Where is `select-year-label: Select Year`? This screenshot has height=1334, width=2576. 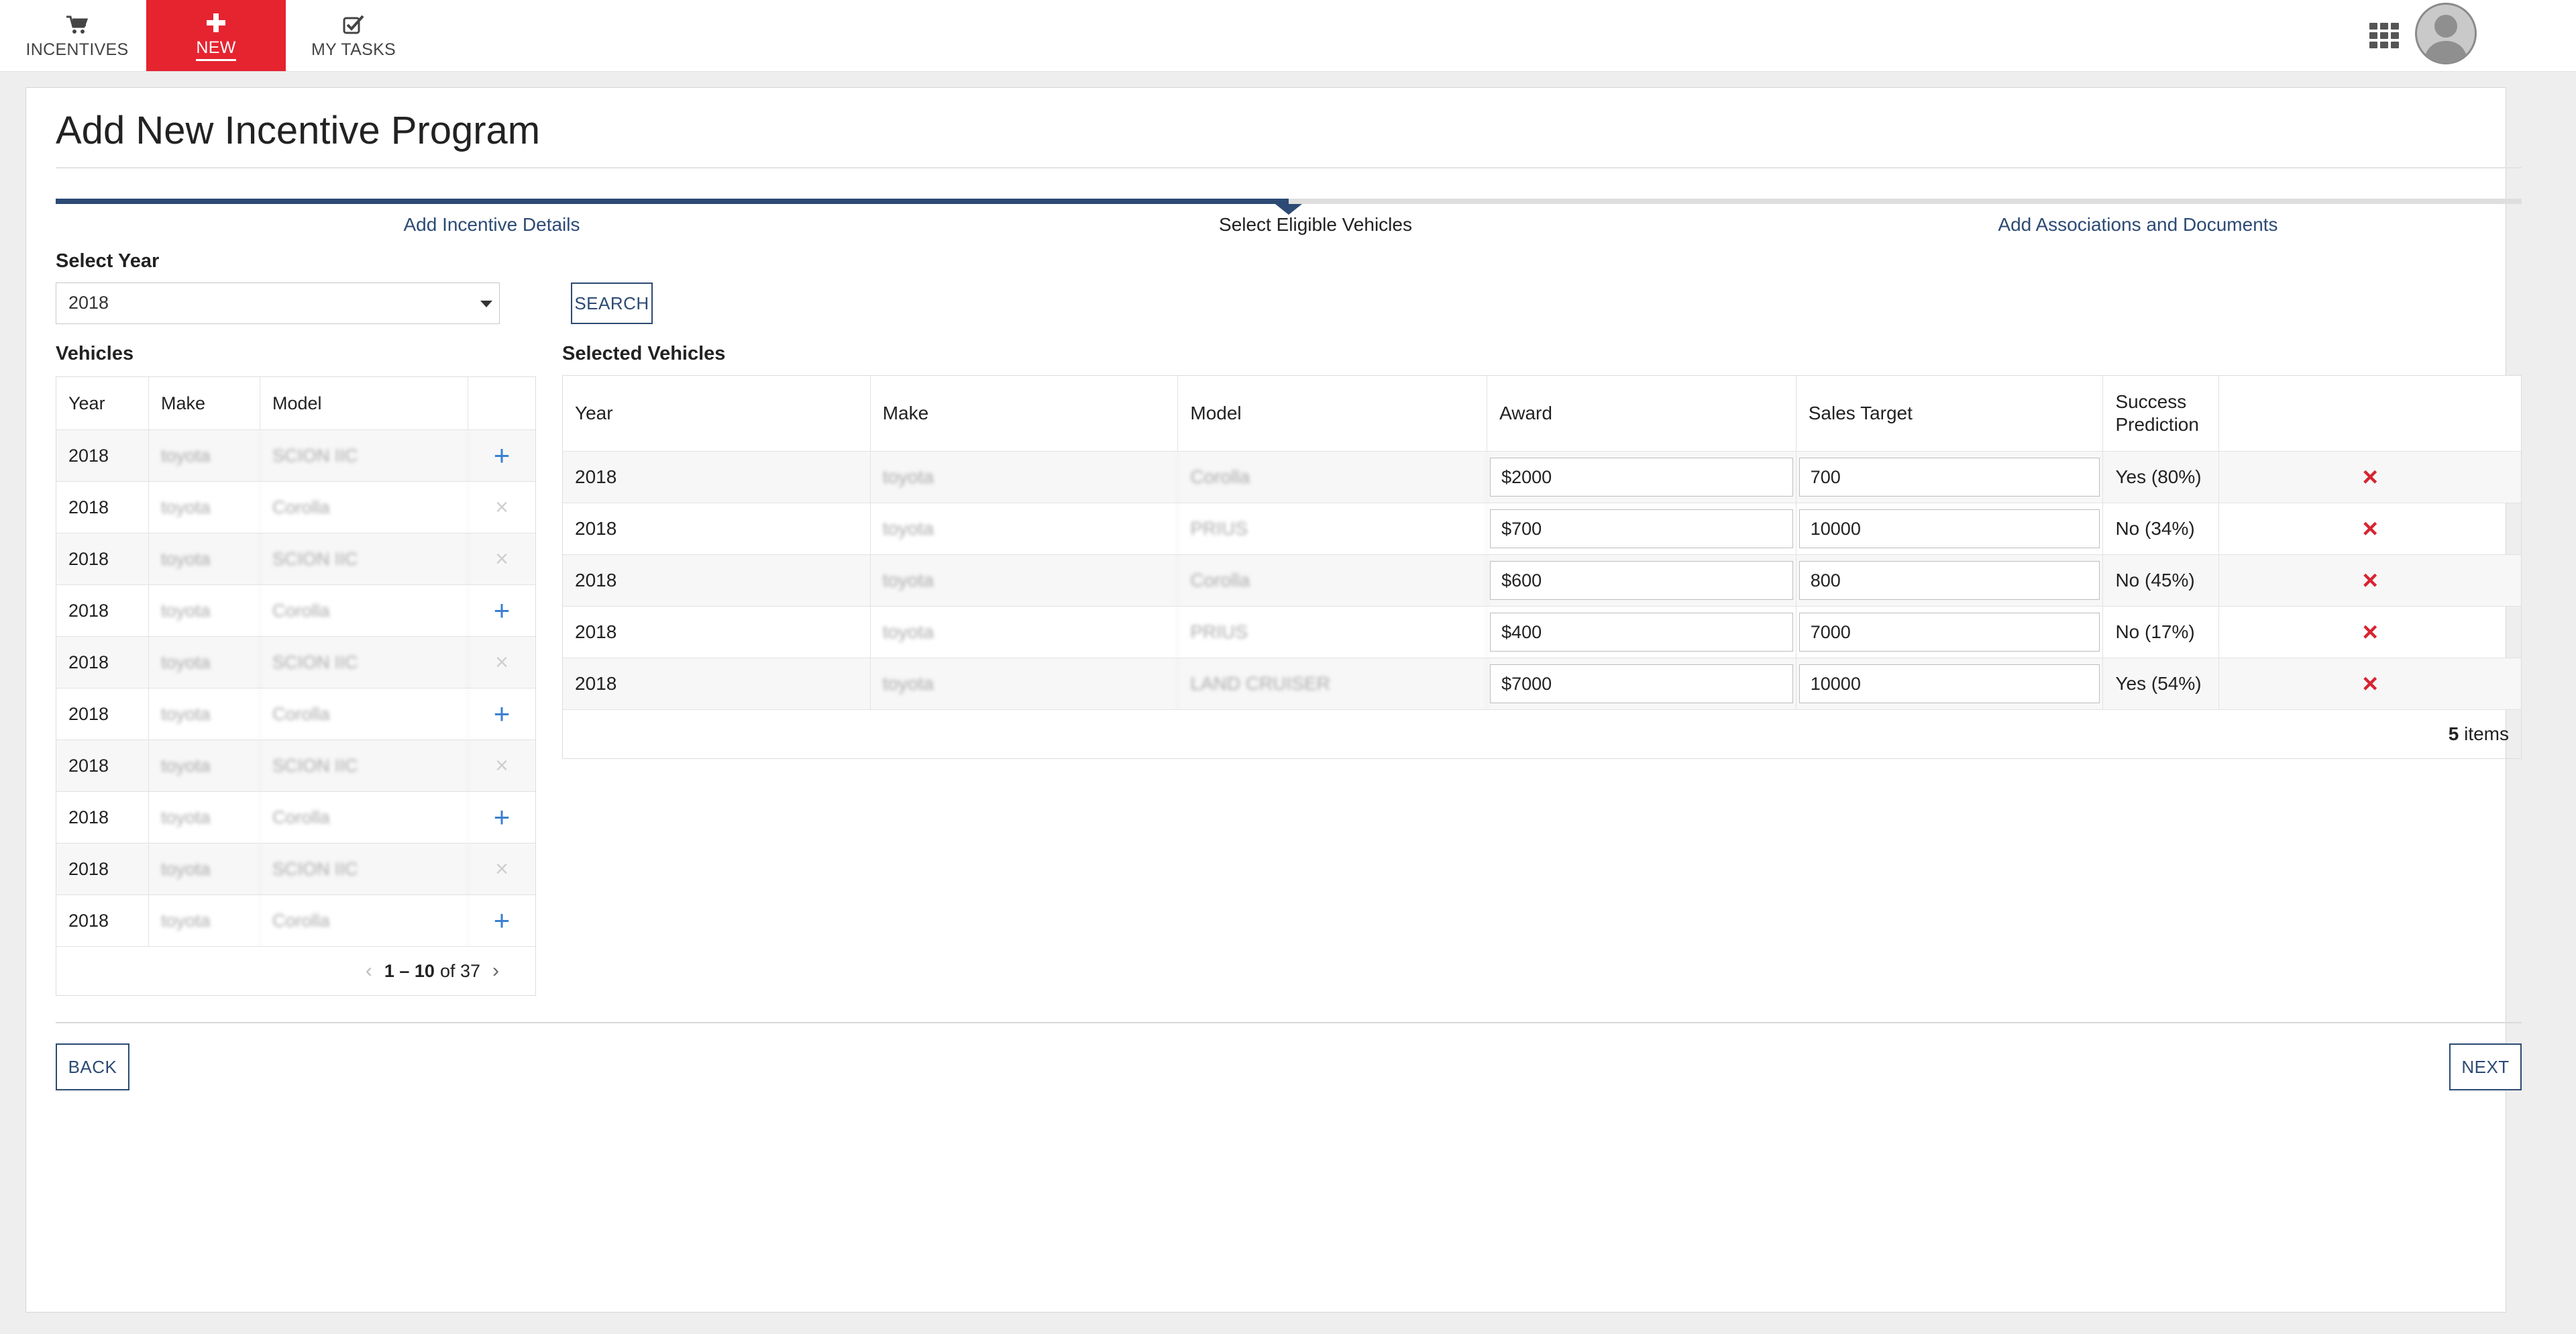 select-year-label: Select Year is located at coordinates (108, 261).